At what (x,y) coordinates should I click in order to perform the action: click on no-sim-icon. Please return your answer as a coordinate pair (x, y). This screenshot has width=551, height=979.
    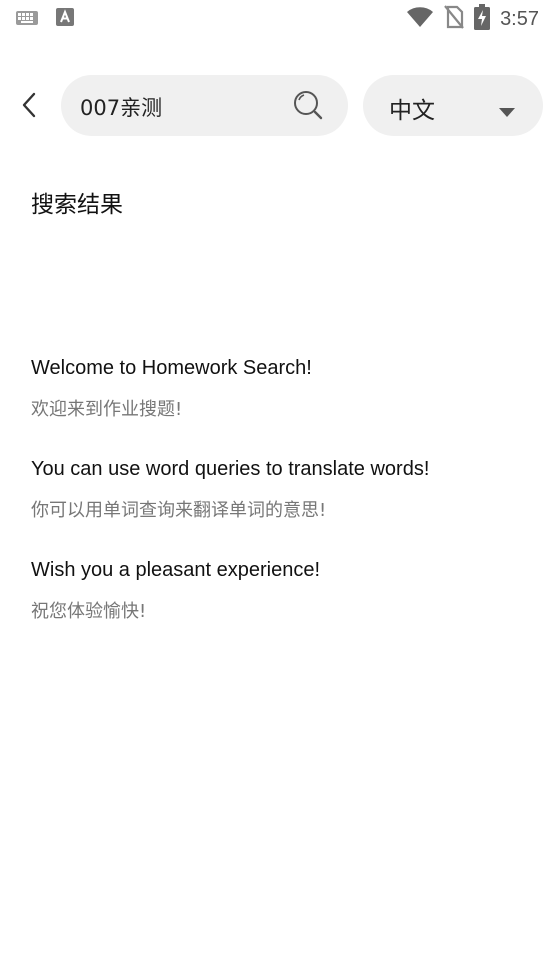
    Looking at the image, I should click on (454, 19).